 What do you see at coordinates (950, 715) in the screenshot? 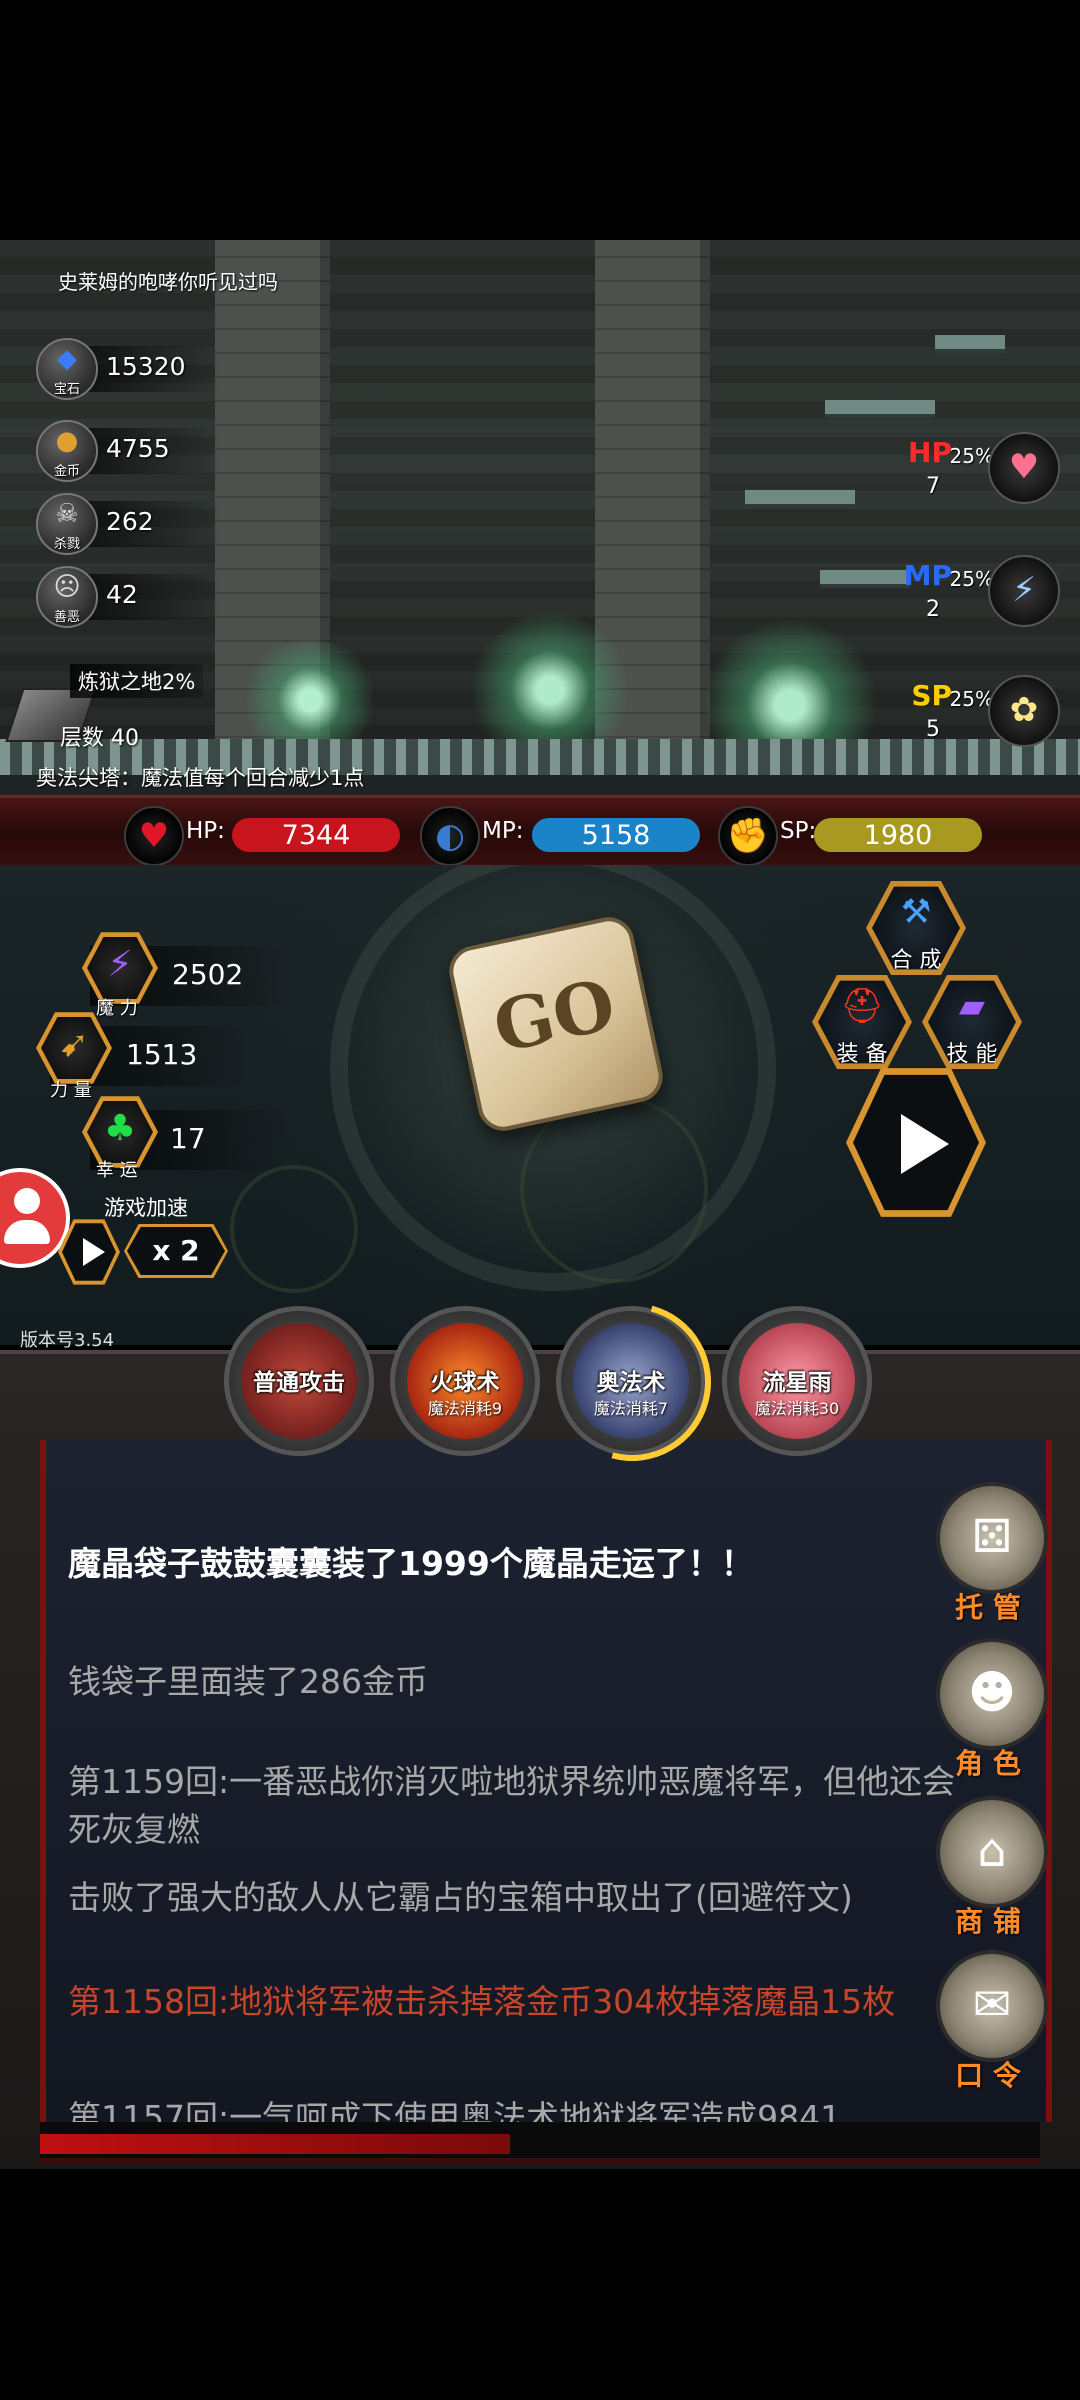
I see `sp-food: SP 25% 5 ✿` at bounding box center [950, 715].